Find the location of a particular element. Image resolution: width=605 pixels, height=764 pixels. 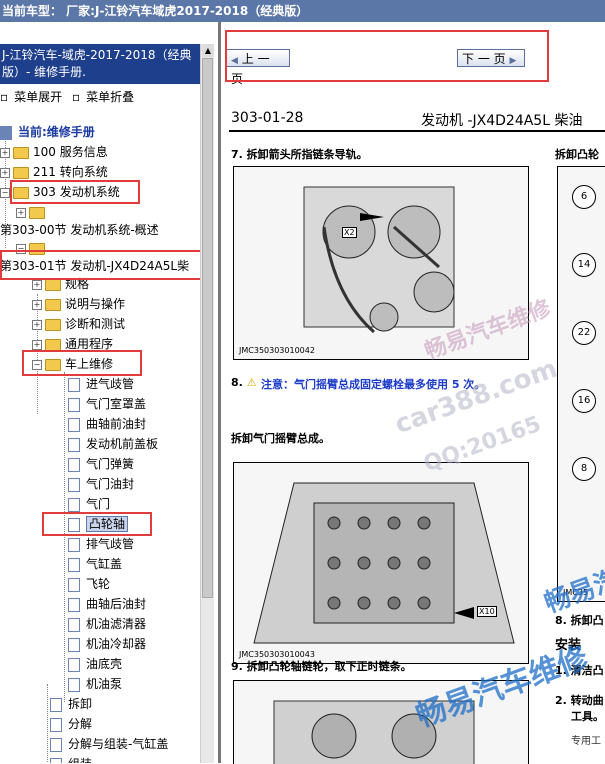

tree-item-description: + 说明与操作 is located at coordinates (78, 304).